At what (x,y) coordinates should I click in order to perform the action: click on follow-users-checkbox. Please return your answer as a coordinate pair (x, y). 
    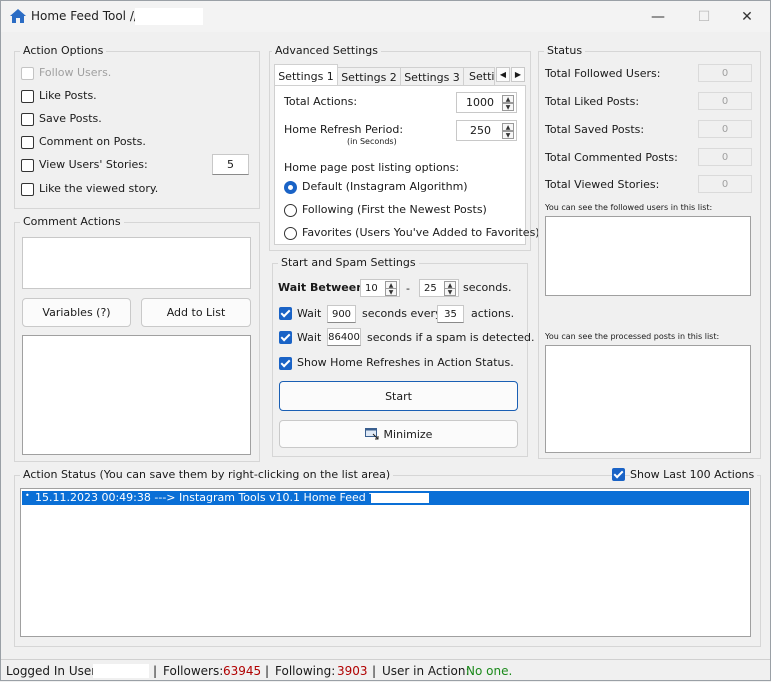
    Looking at the image, I should click on (27, 73).